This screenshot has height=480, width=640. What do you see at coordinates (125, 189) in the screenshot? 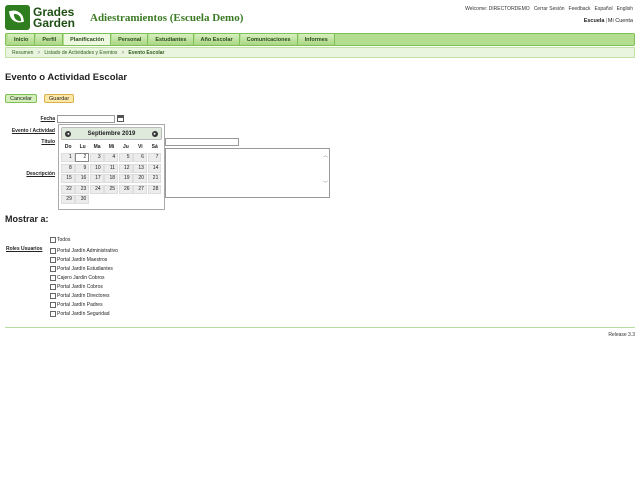
I see `datepicker-day: 26` at bounding box center [125, 189].